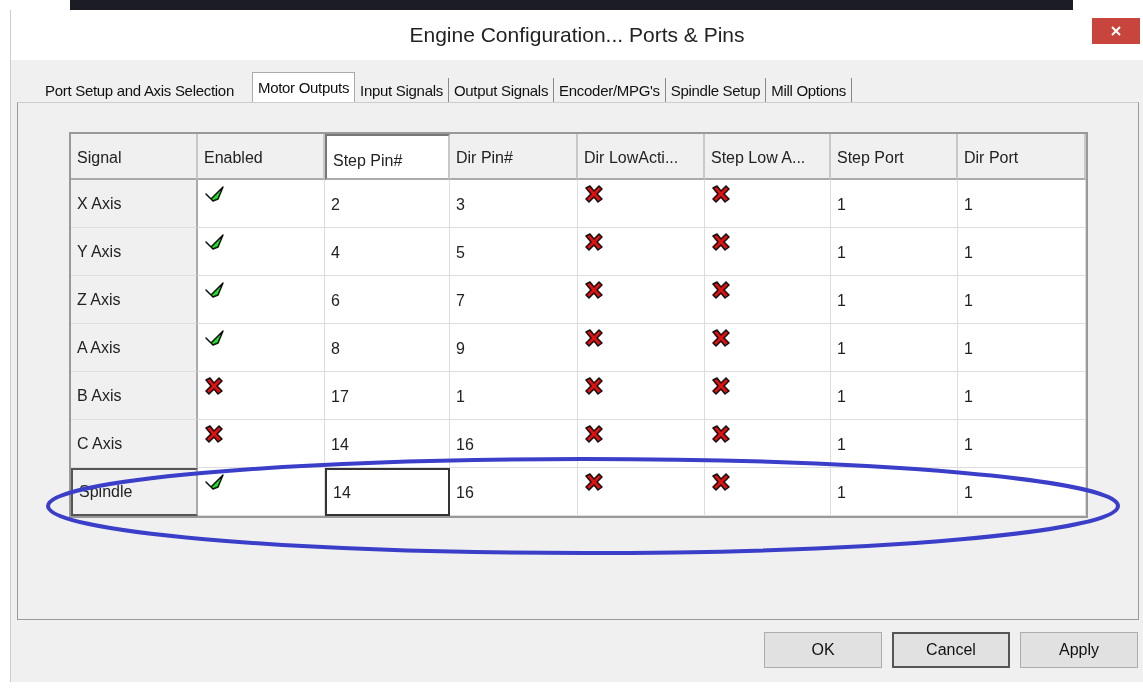  I want to click on row-header: A Axis, so click(134, 348).